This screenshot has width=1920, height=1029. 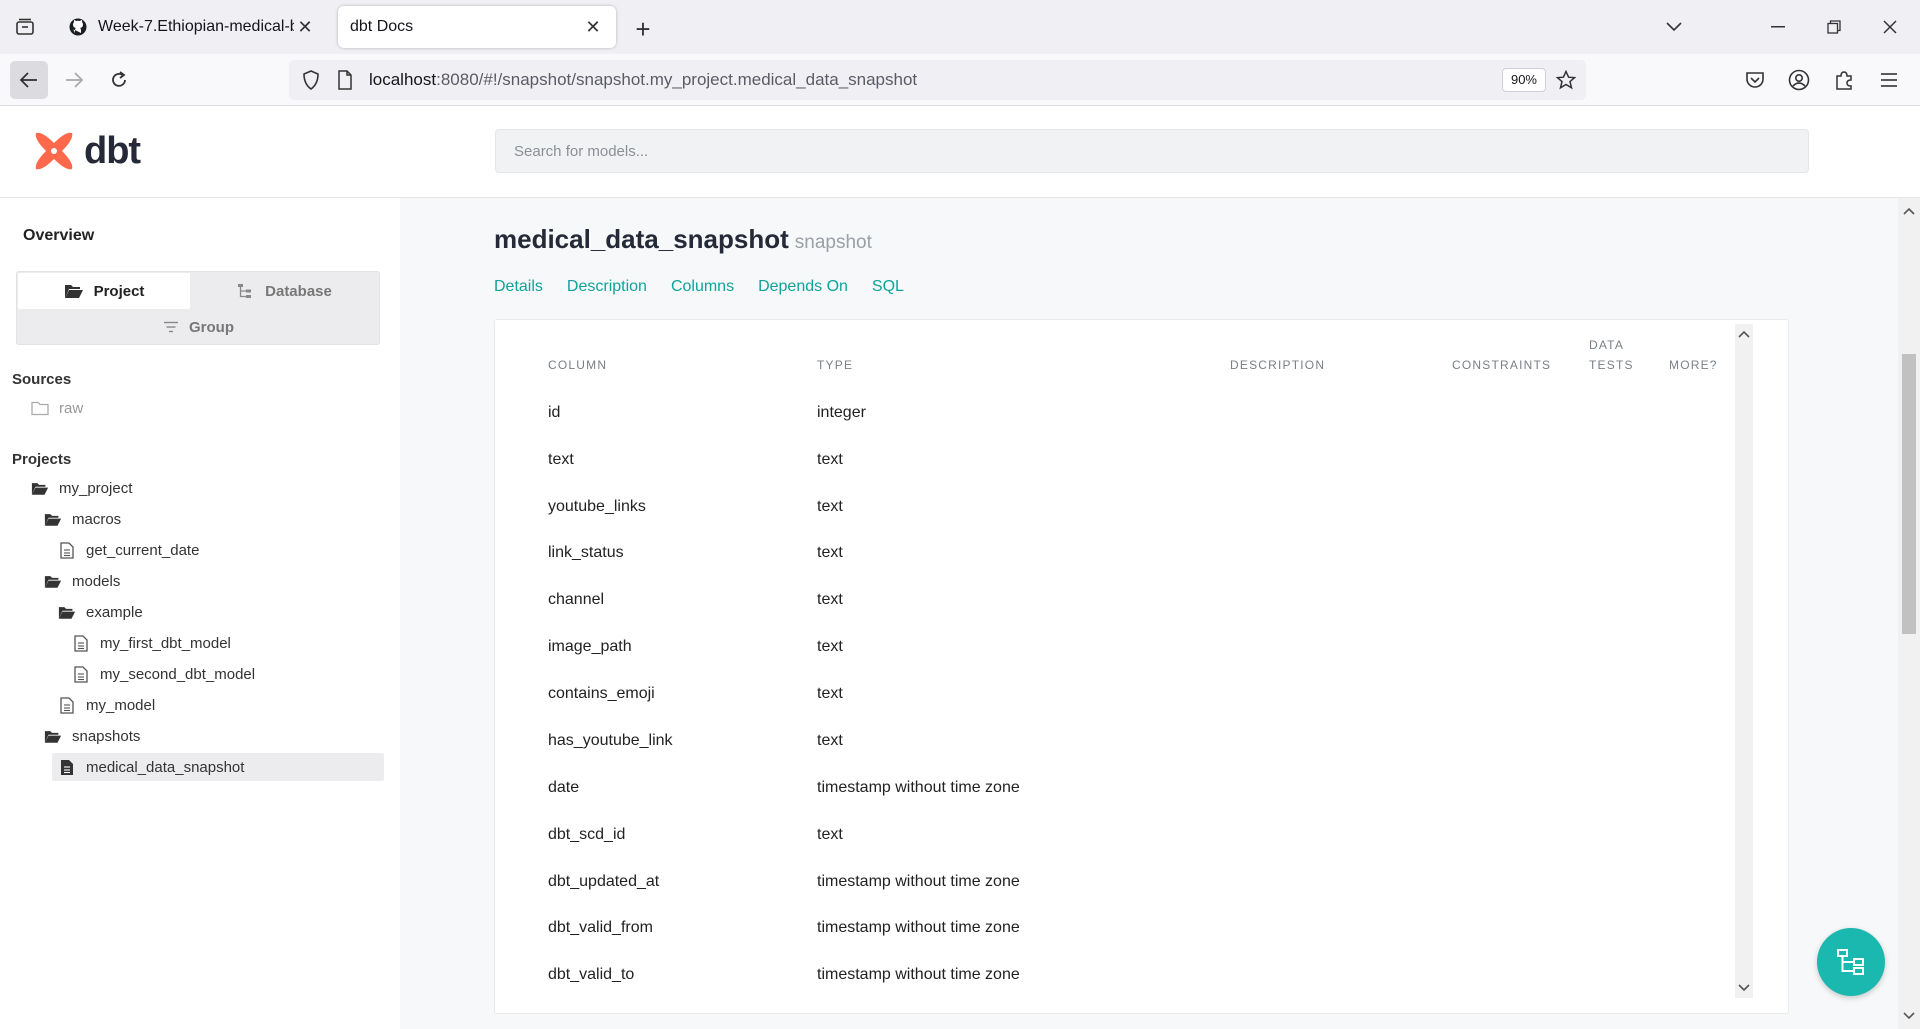 What do you see at coordinates (578, 365) in the screenshot?
I see `header-column: COLUMN` at bounding box center [578, 365].